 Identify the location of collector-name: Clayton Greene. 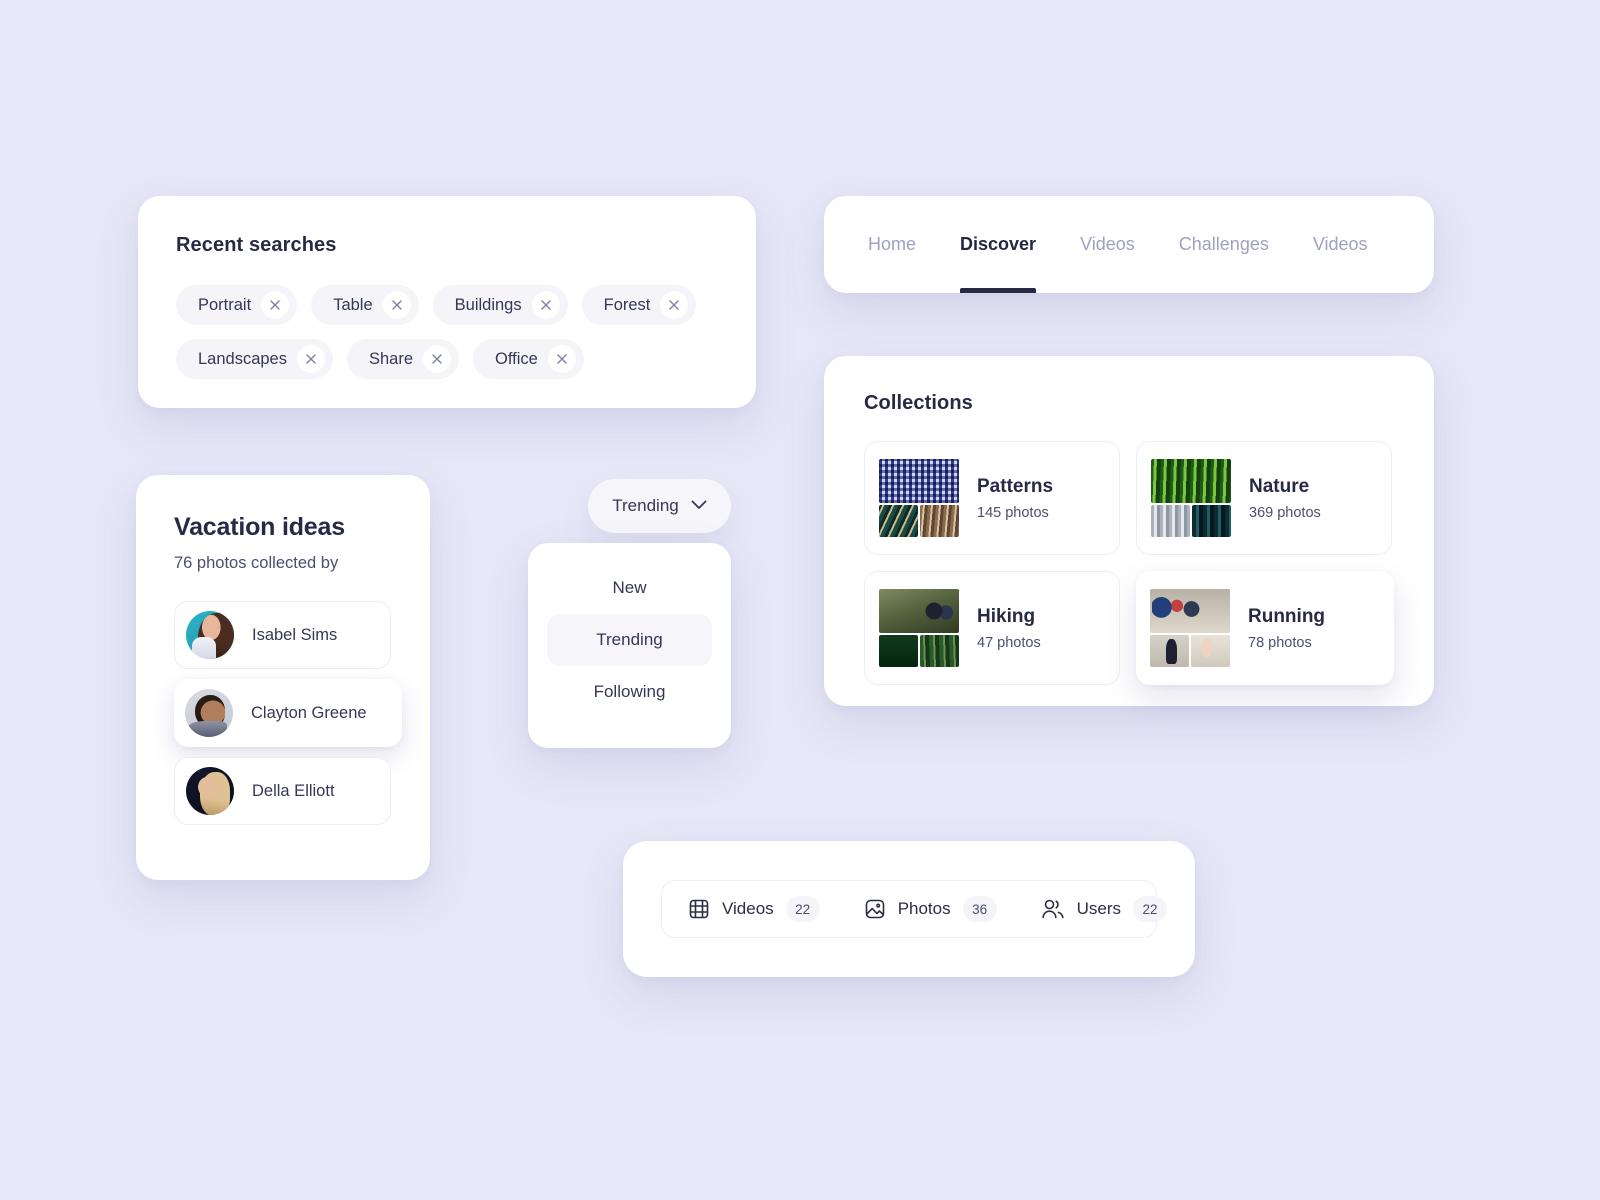
(309, 712).